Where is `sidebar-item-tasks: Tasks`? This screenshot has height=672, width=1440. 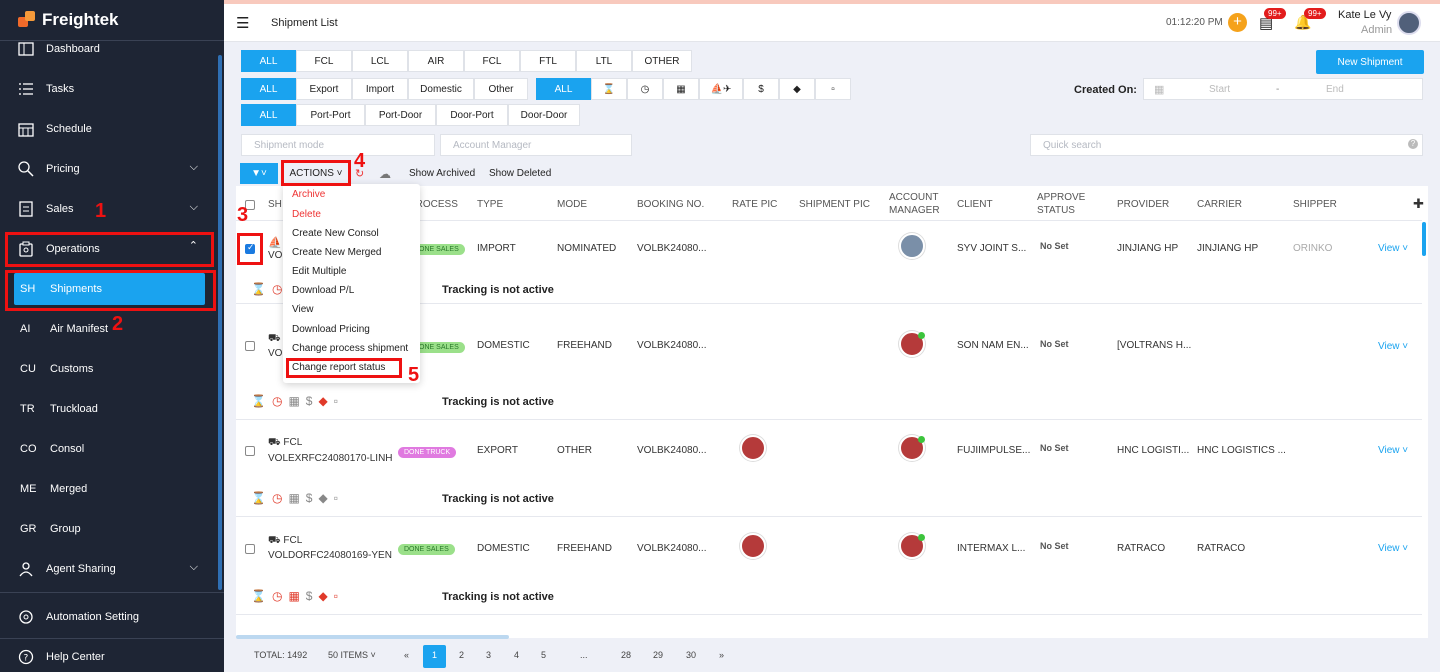 sidebar-item-tasks: Tasks is located at coordinates (112, 89).